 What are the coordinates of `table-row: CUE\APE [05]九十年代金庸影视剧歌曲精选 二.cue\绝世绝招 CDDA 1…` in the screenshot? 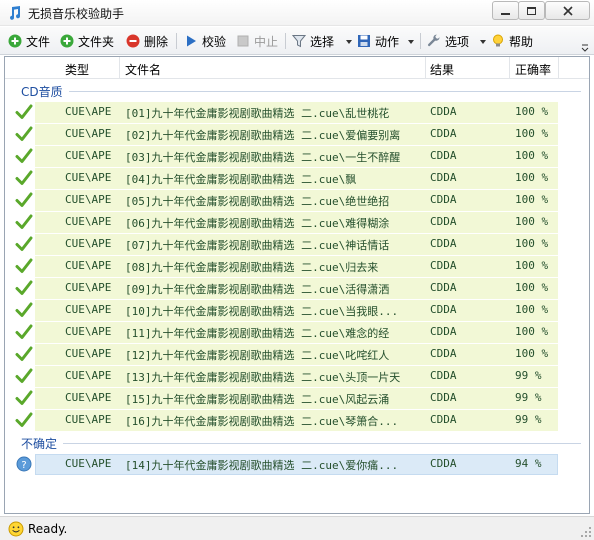 It's located at (297, 200).